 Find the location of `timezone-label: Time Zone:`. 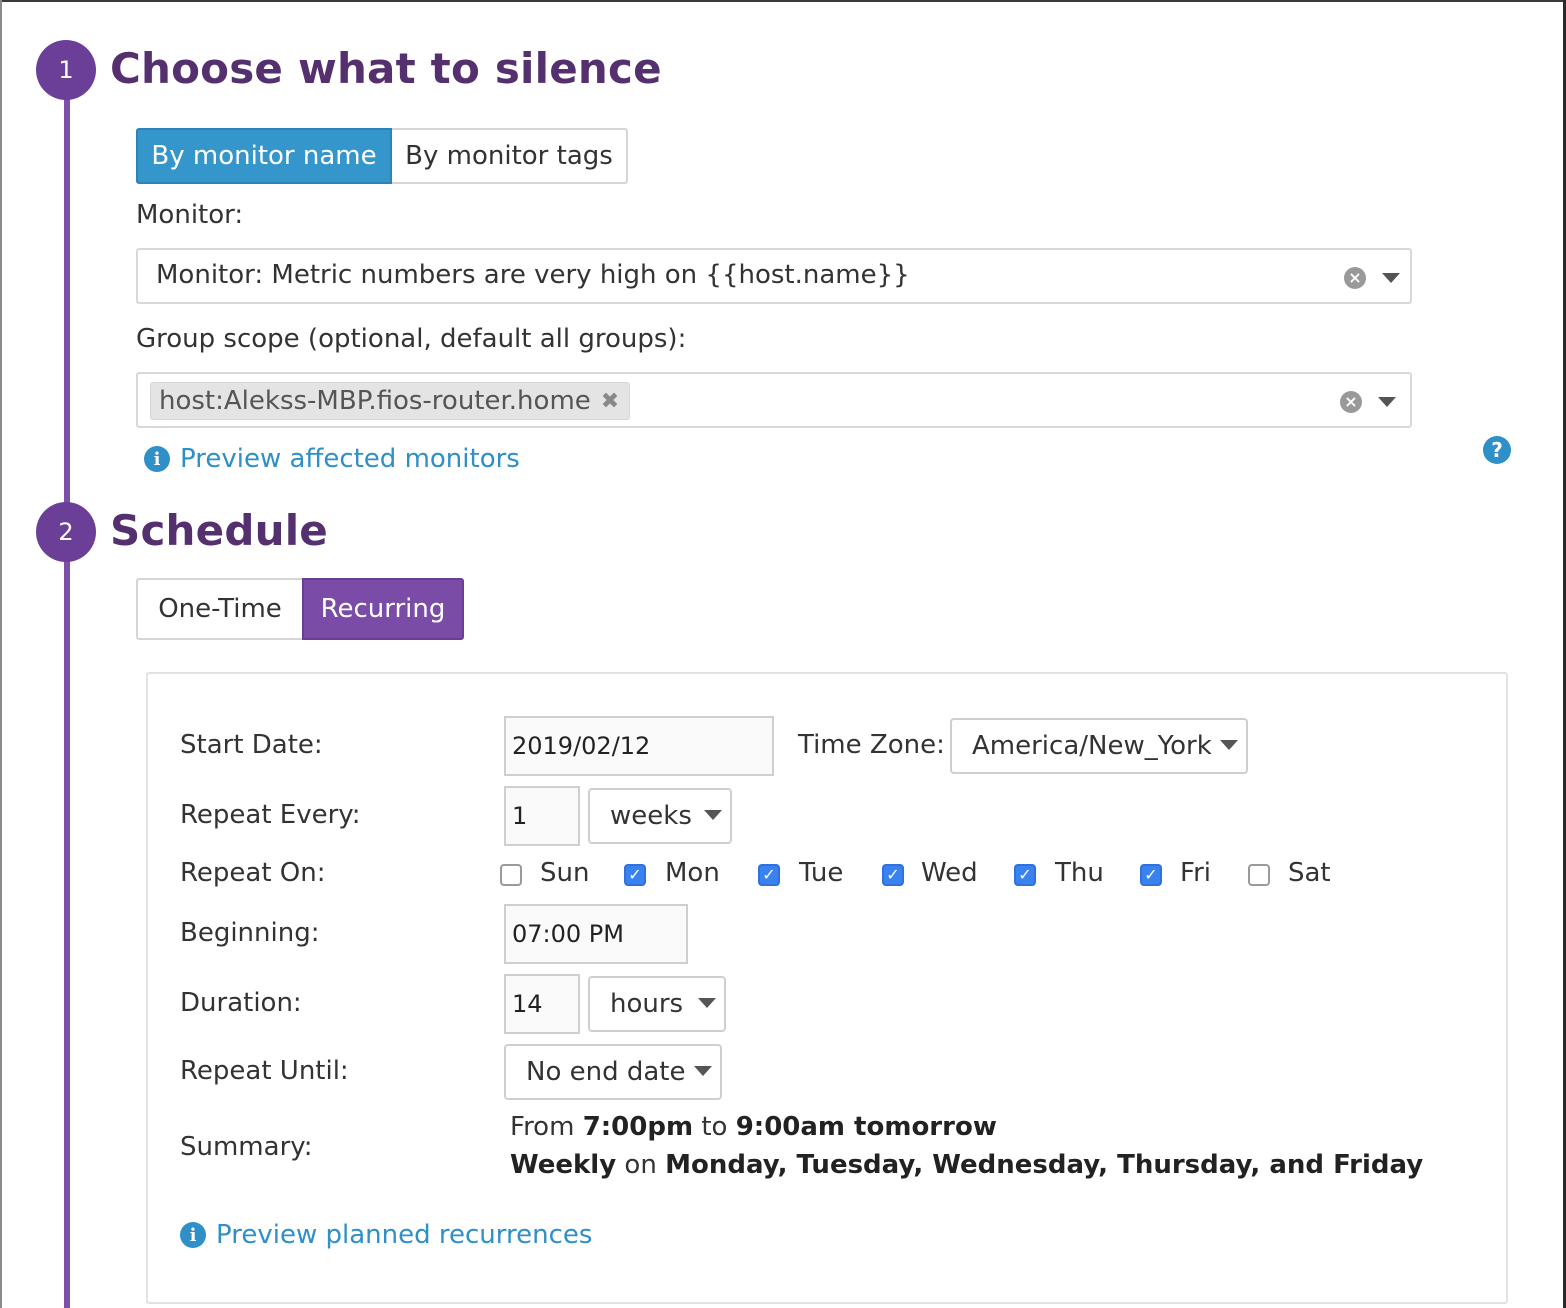

timezone-label: Time Zone: is located at coordinates (871, 745).